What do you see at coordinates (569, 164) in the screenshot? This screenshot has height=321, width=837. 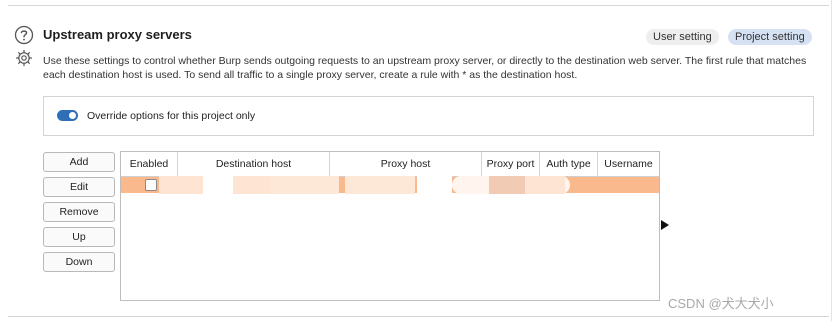 I see `column-header-auth-type: Auth type` at bounding box center [569, 164].